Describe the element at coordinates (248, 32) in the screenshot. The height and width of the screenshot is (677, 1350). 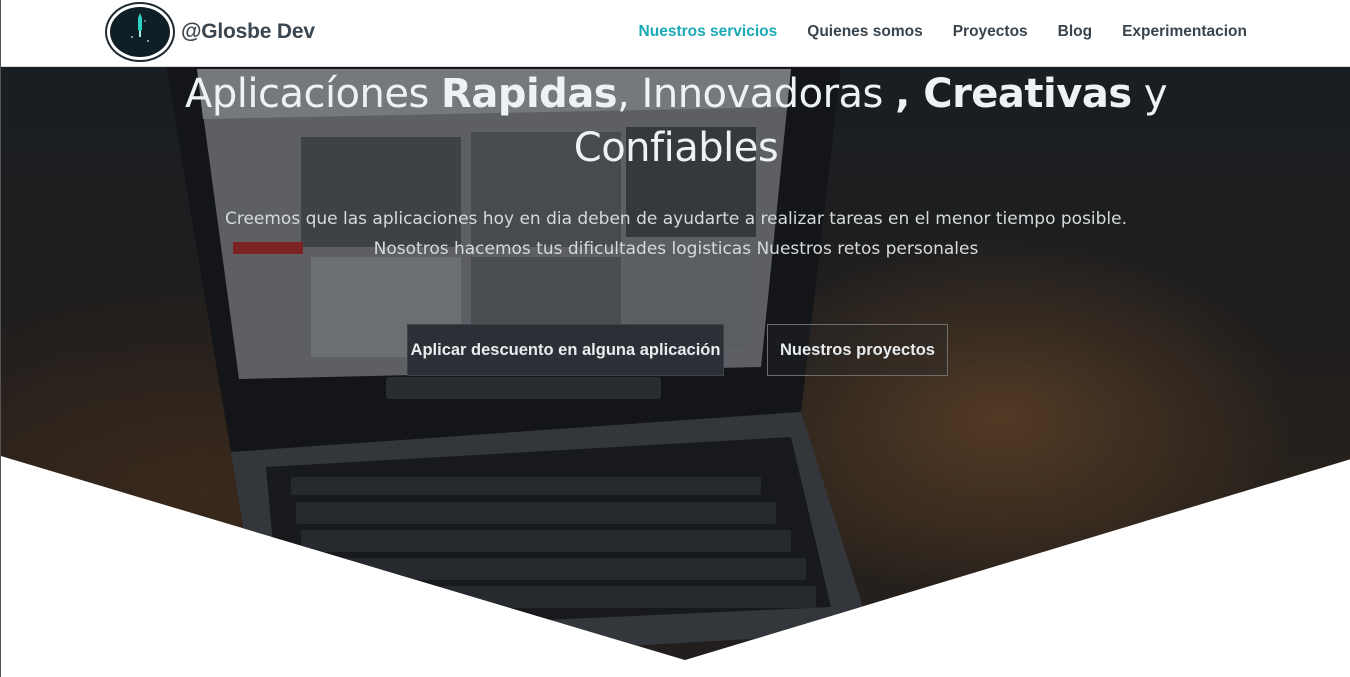
I see `brand-name: @Glosbe Dev` at that location.